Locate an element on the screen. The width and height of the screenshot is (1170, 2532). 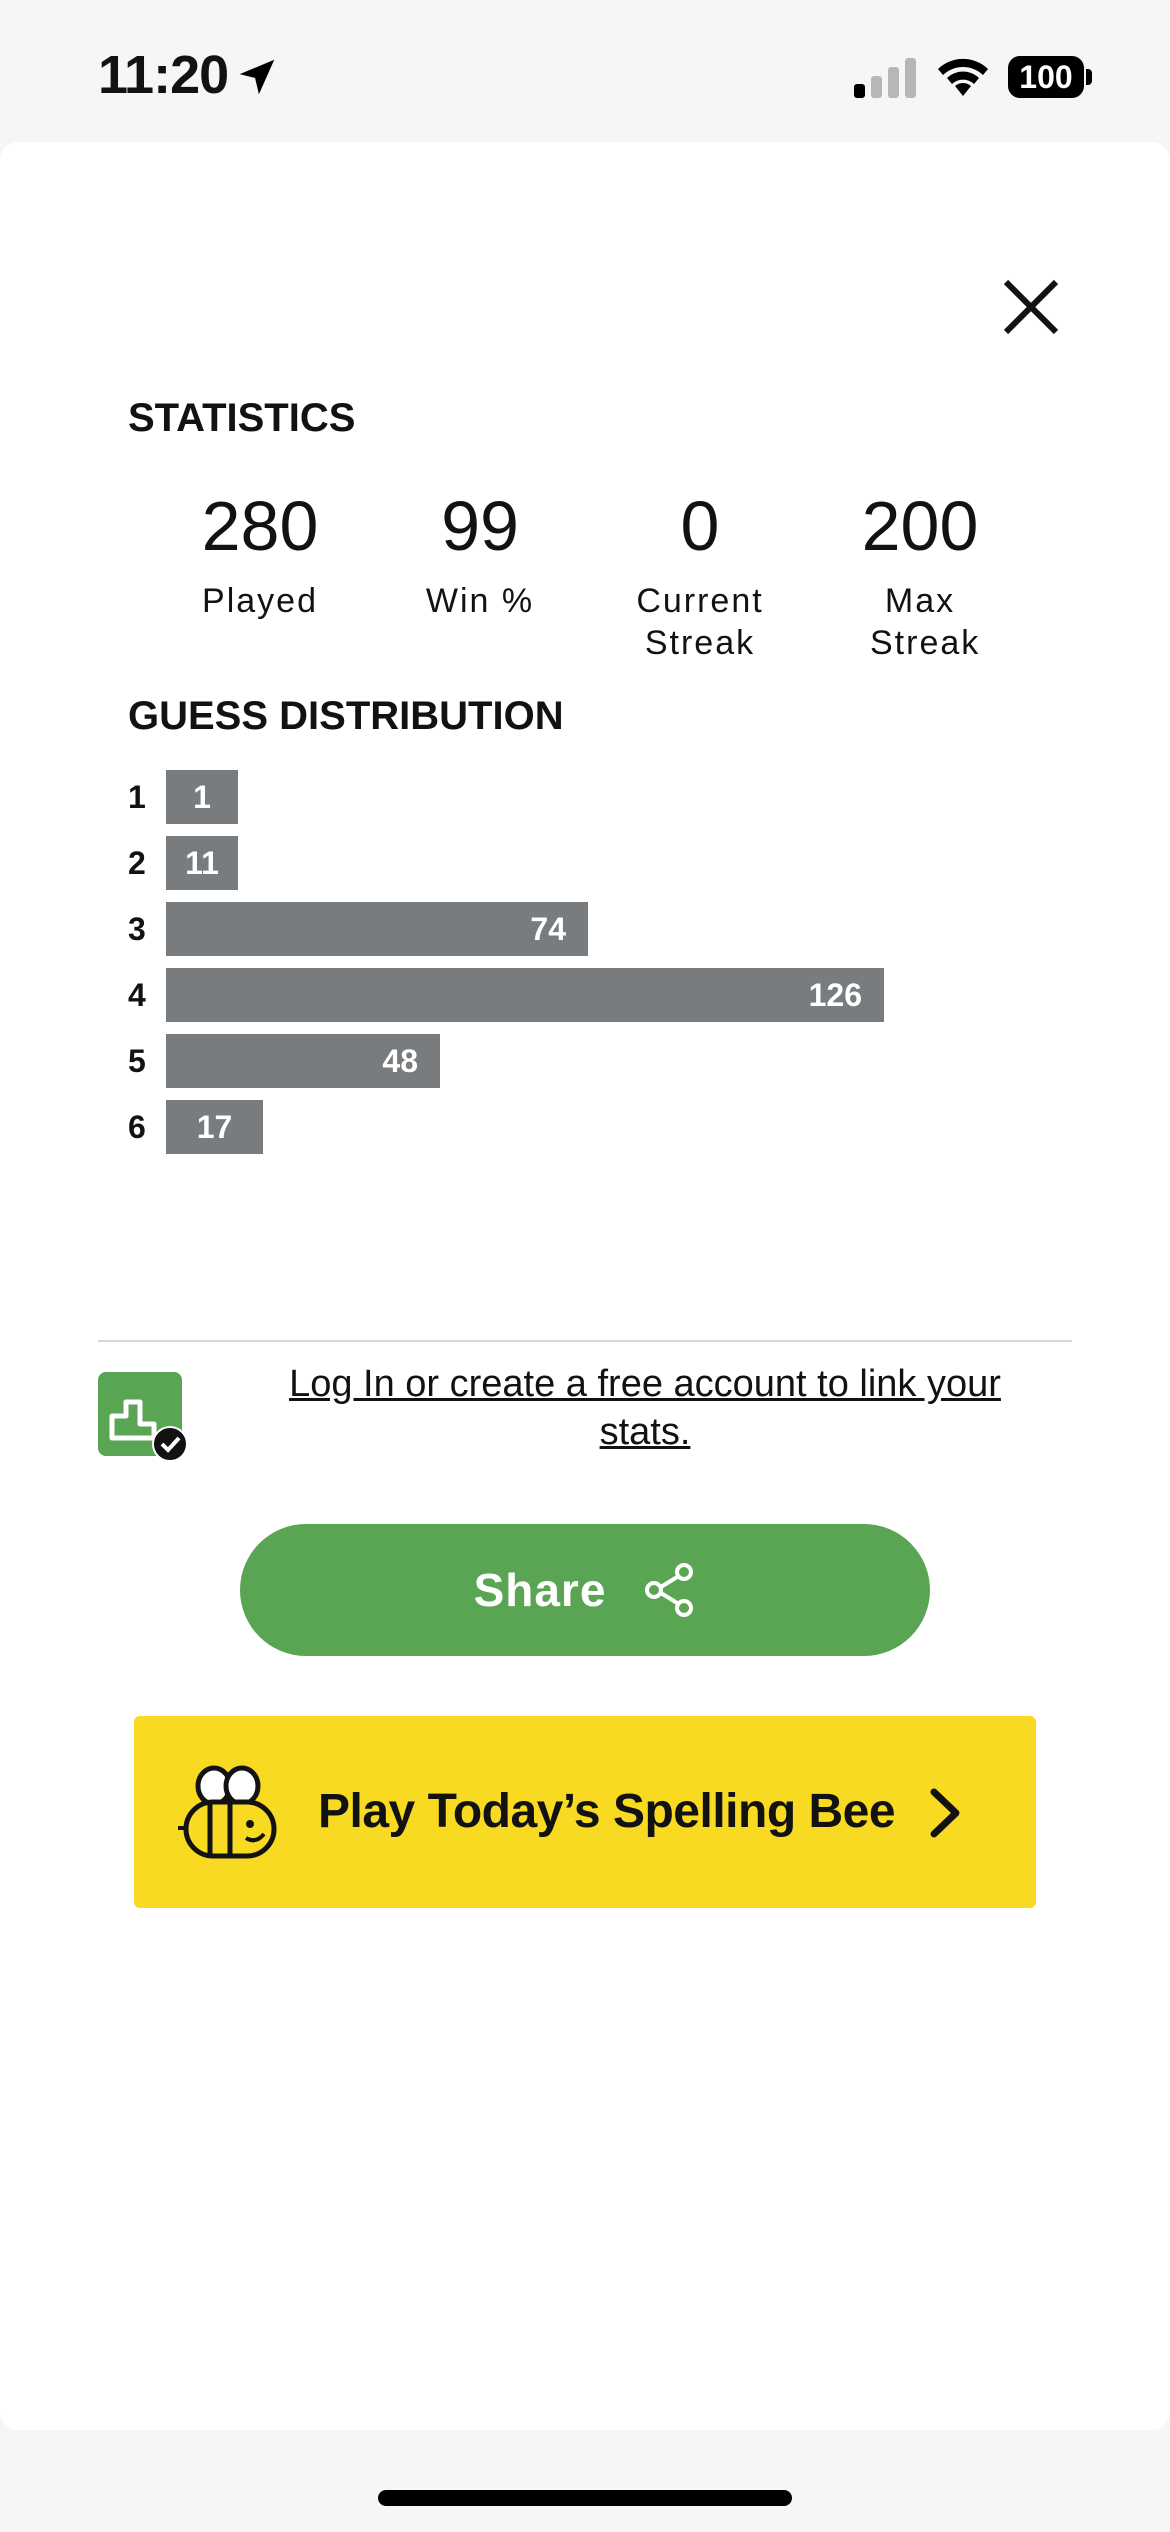
stat-label: Win % is located at coordinates (480, 601).